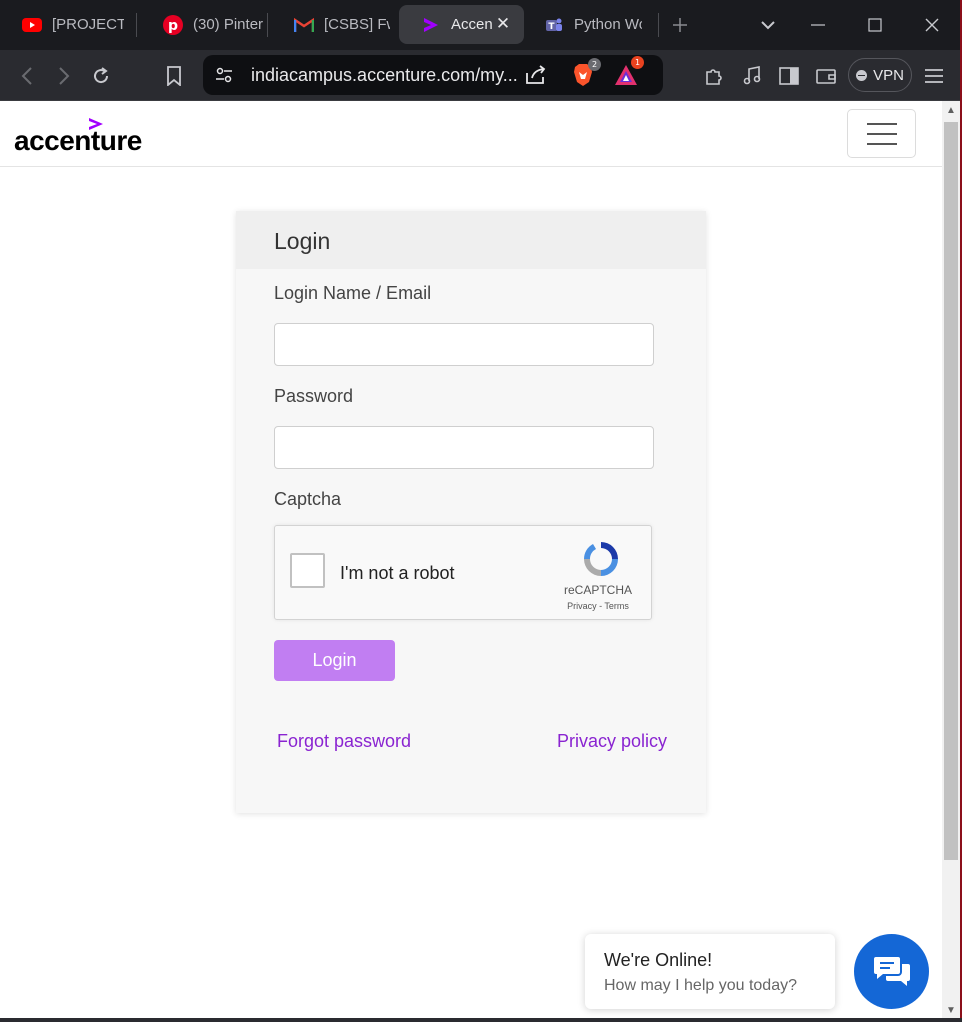 The width and height of the screenshot is (962, 1022). Describe the element at coordinates (471, 240) in the screenshot. I see `login-card-header: Login` at that location.